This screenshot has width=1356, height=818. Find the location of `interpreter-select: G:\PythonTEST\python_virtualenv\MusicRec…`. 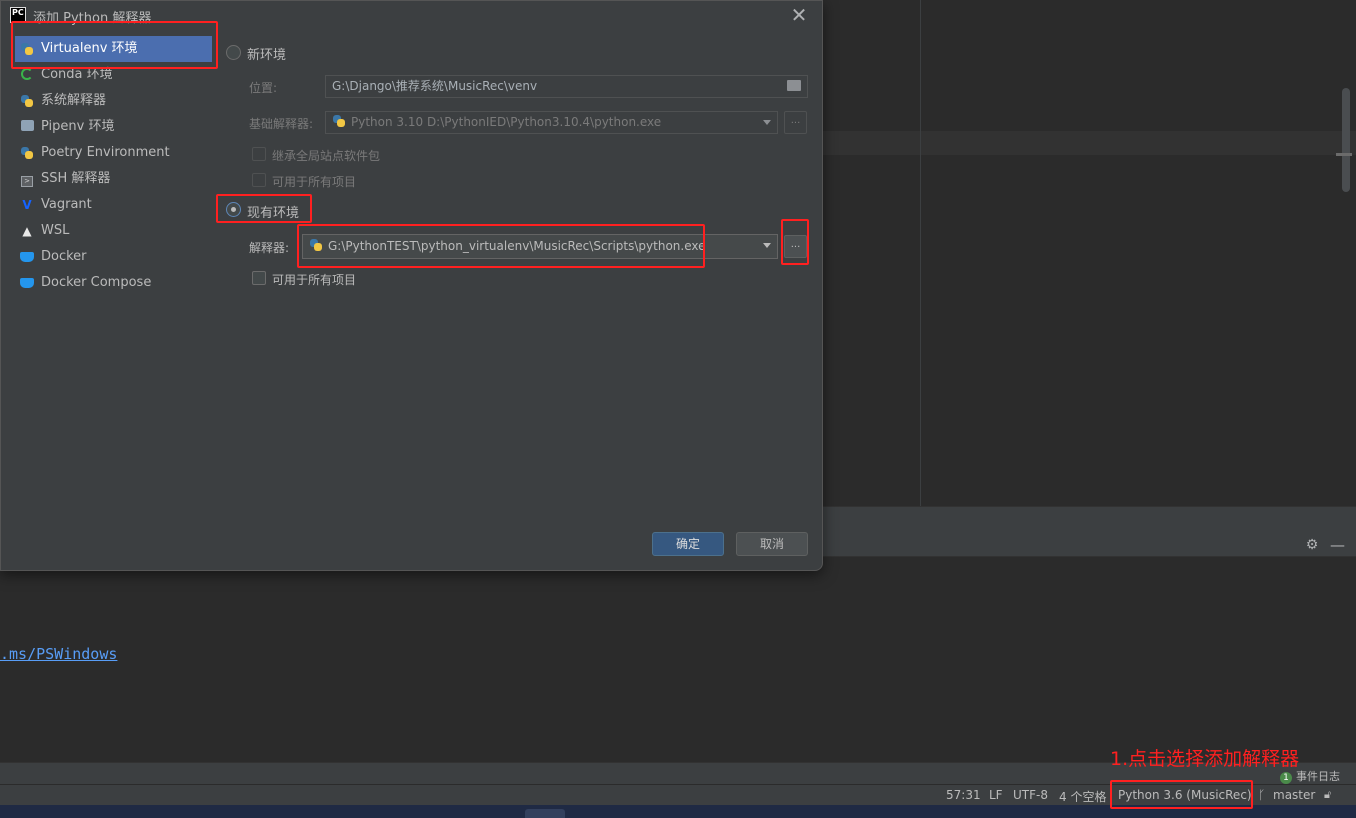

interpreter-select: G:\PythonTEST\python_virtualenv\MusicRec… is located at coordinates (540, 246).